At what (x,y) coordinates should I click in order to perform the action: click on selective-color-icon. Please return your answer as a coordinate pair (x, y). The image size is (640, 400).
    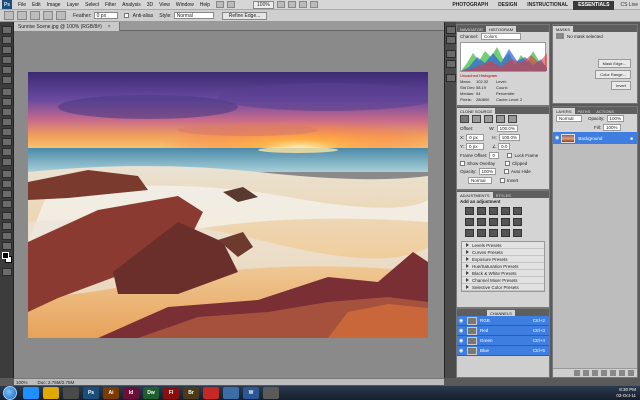
    Looking at the image, I should click on (517, 233).